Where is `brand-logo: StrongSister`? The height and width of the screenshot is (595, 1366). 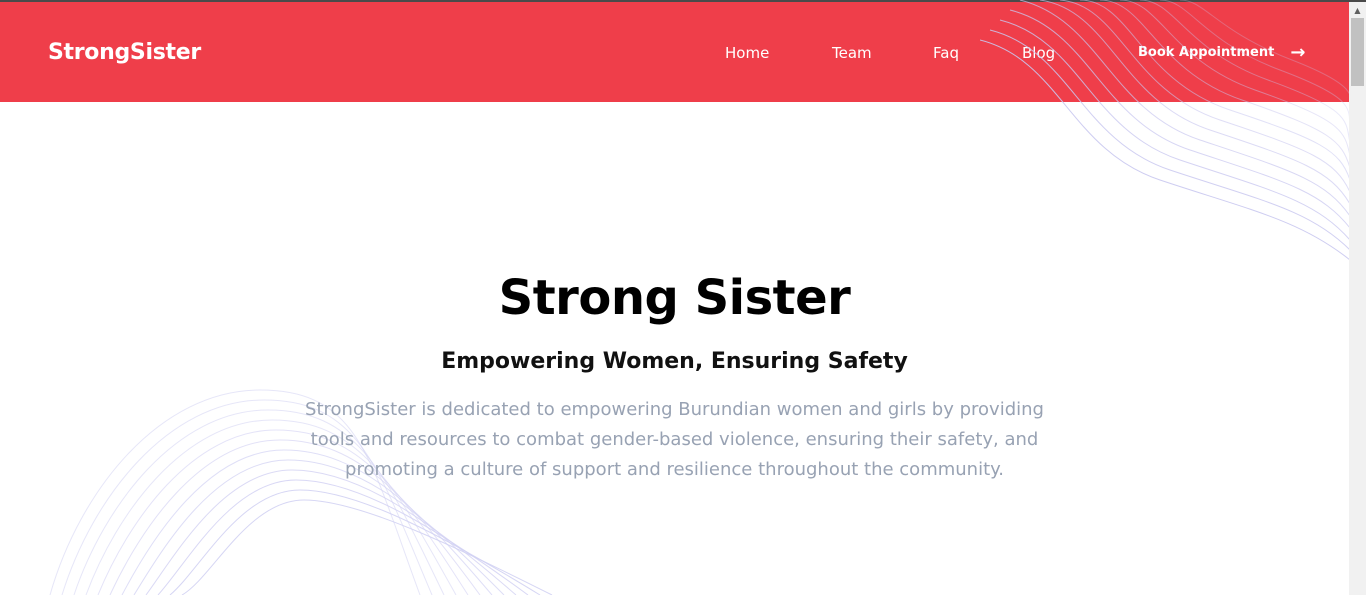
brand-logo: StrongSister is located at coordinates (124, 52).